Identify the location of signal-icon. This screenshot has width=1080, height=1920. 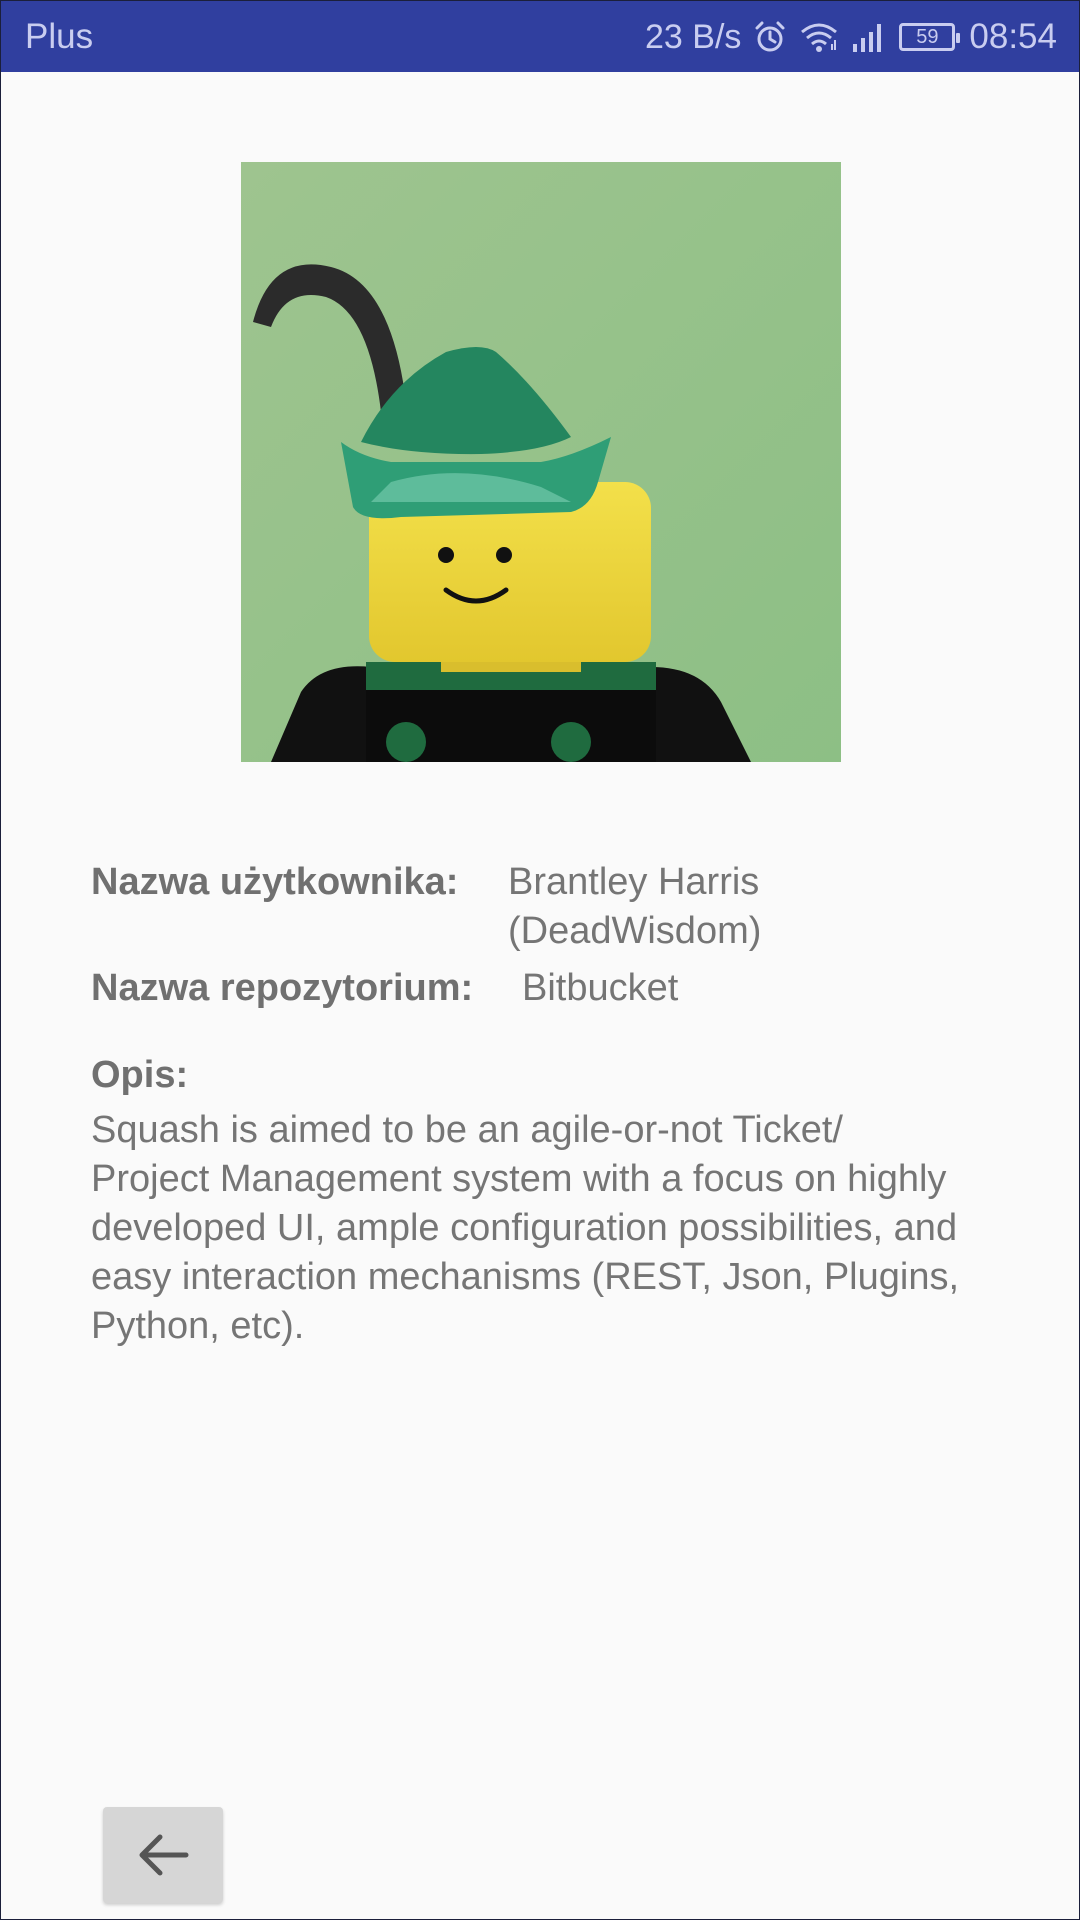
(869, 37).